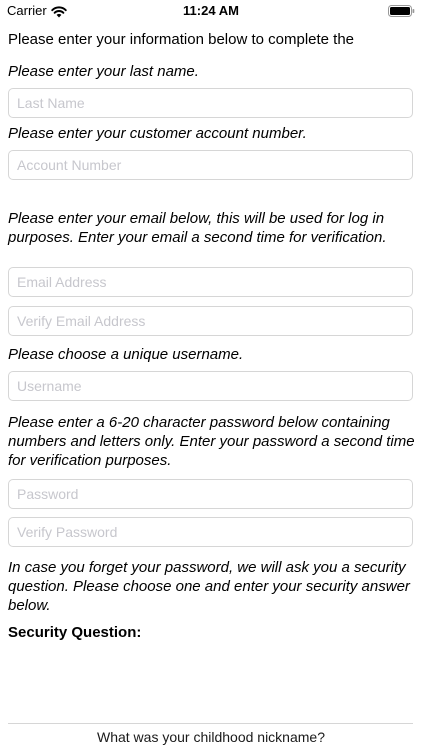  Describe the element at coordinates (210, 103) in the screenshot. I see `last-name-field` at that location.